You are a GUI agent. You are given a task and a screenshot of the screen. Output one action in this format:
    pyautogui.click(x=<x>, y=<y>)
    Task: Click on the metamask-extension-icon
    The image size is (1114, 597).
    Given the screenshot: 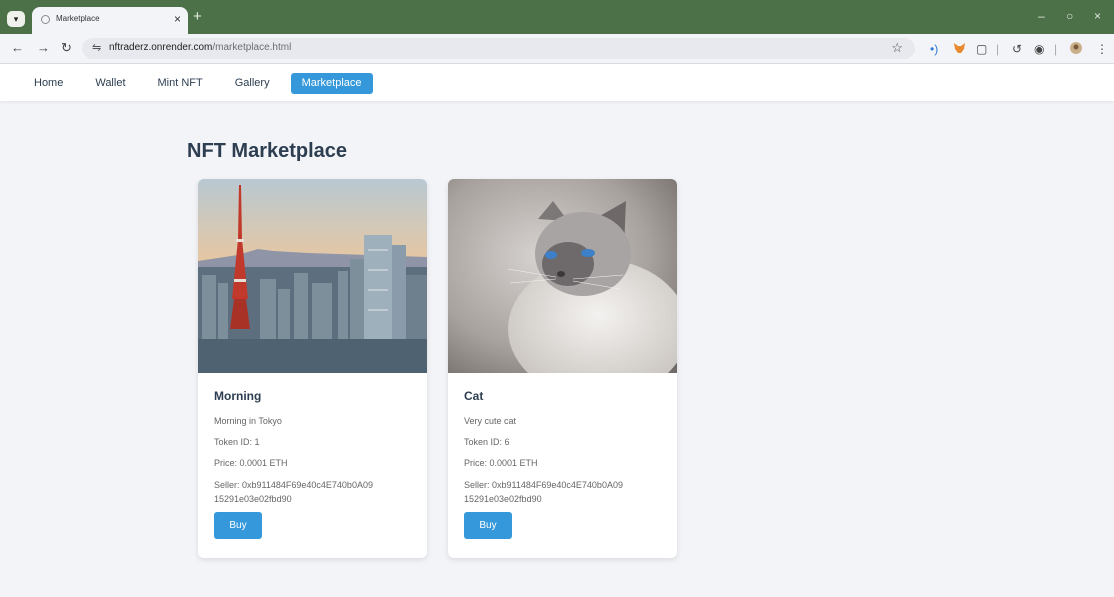 What is the action you would take?
    pyautogui.click(x=959, y=49)
    